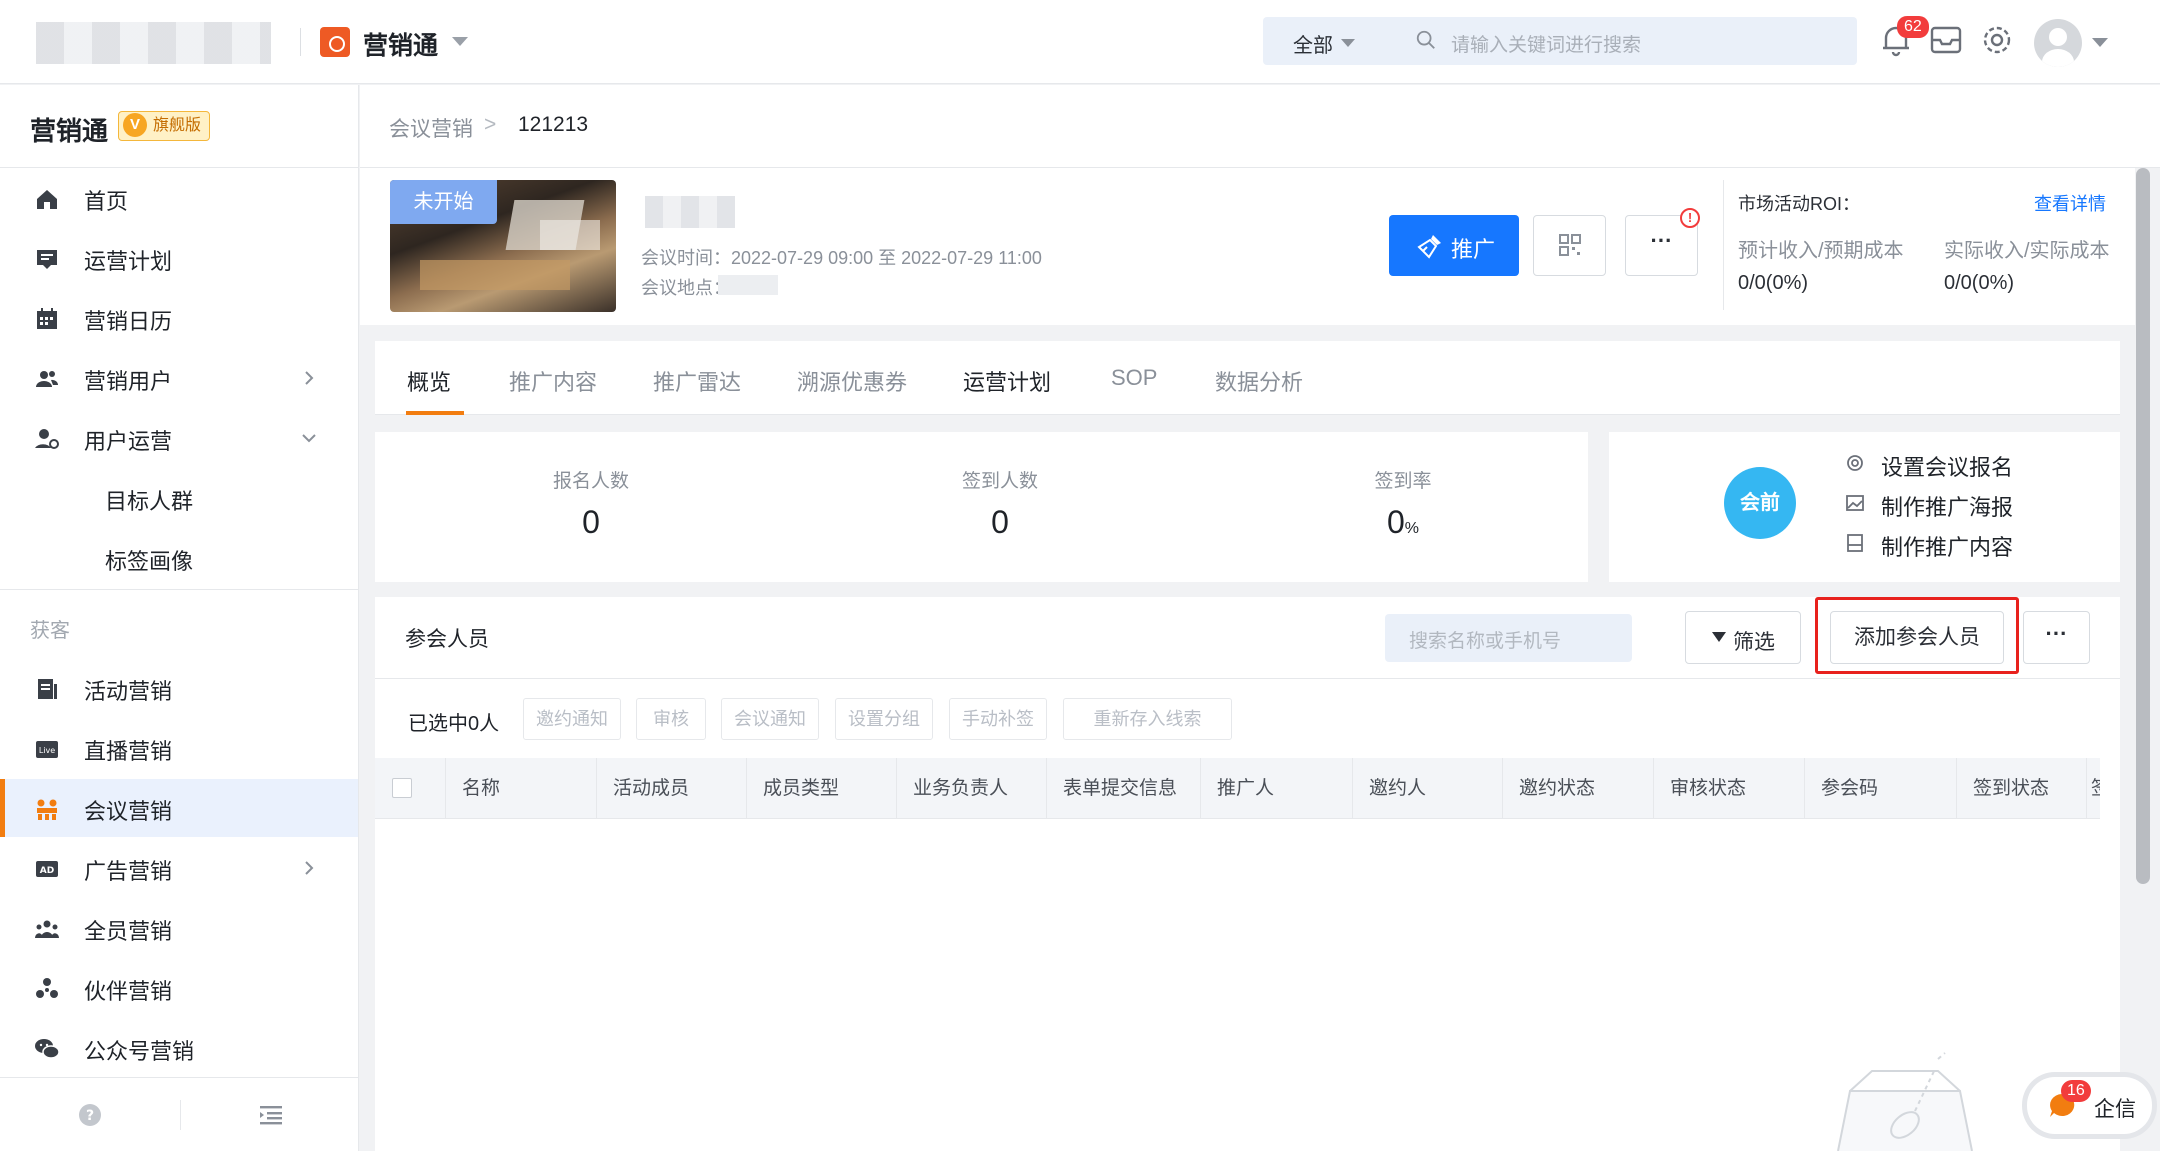  Describe the element at coordinates (47, 809) in the screenshot. I see `meeting-icon` at that location.